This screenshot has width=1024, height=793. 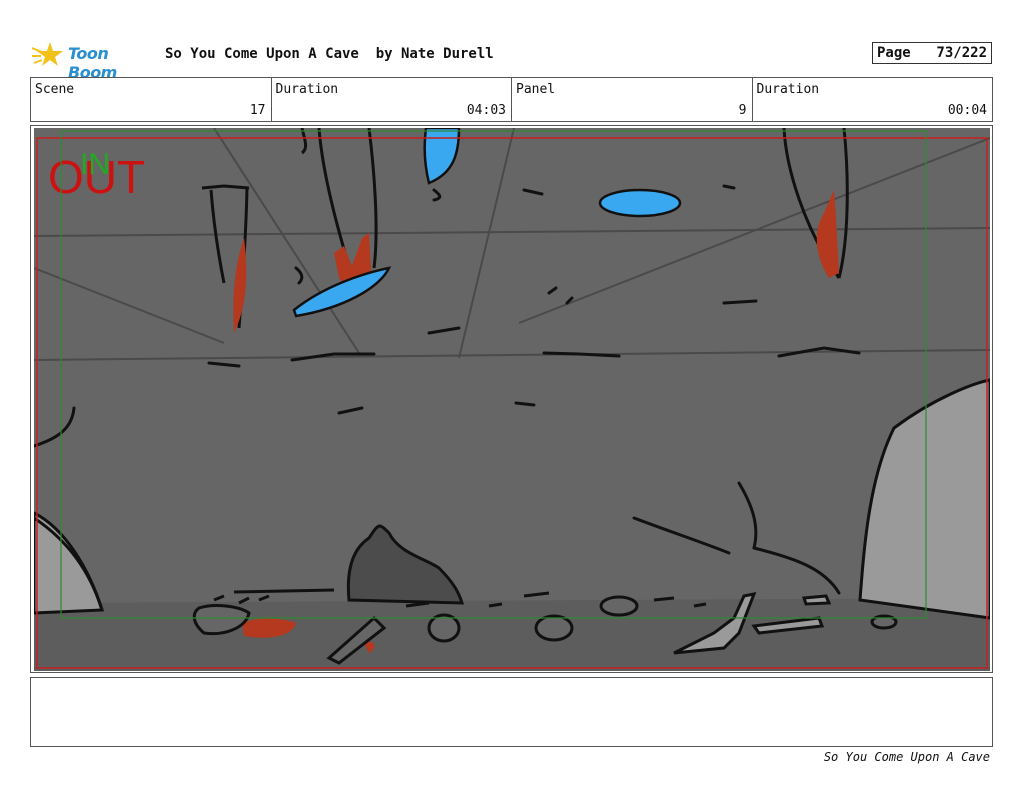 I want to click on scene-label: Scene, so click(x=55, y=89).